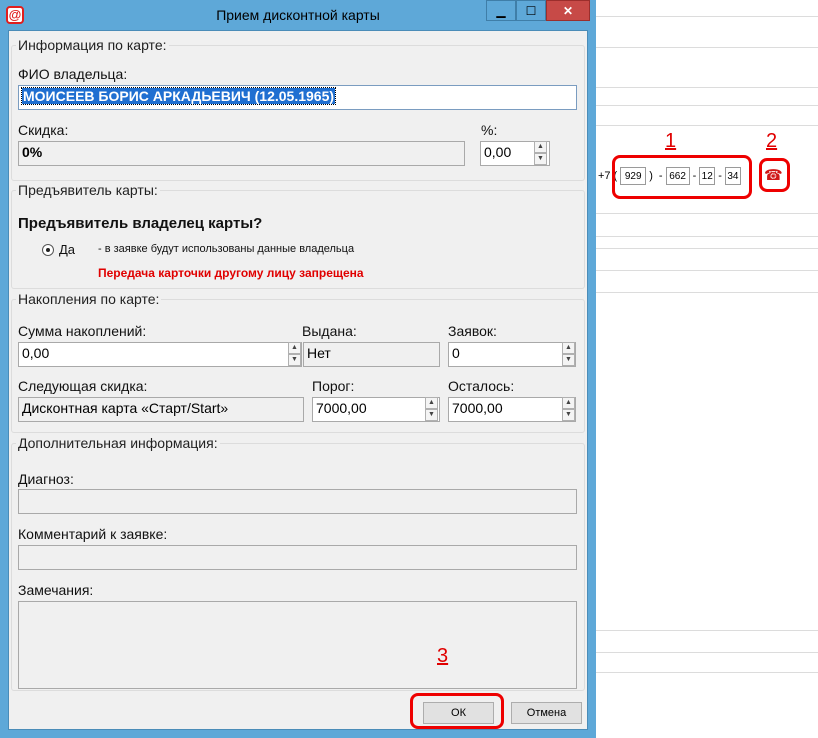  I want to click on remaining-input: 7000,00, so click(512, 409).